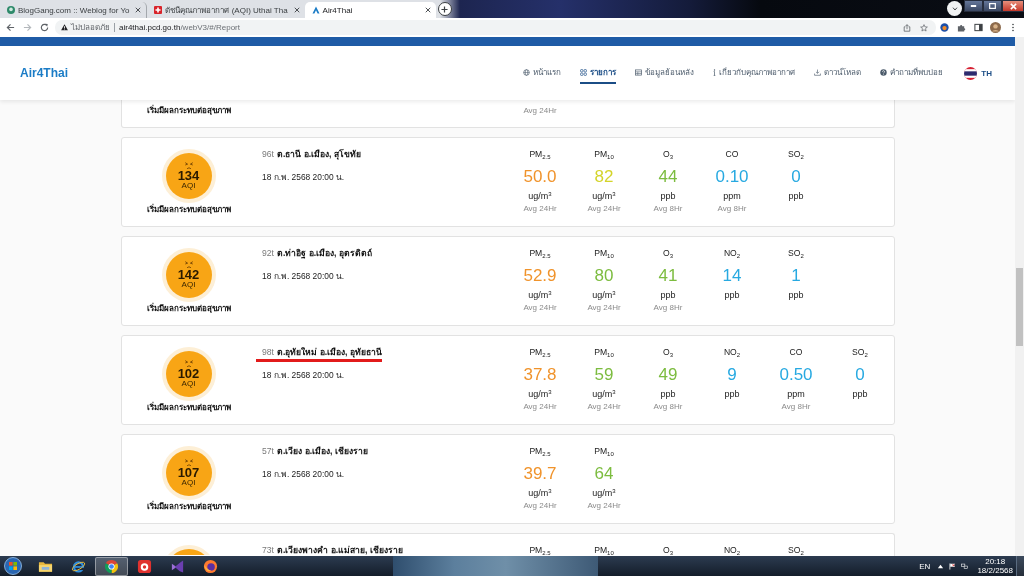 The height and width of the screenshot is (576, 1024). What do you see at coordinates (11, 10) in the screenshot?
I see `round-favicon-icon` at bounding box center [11, 10].